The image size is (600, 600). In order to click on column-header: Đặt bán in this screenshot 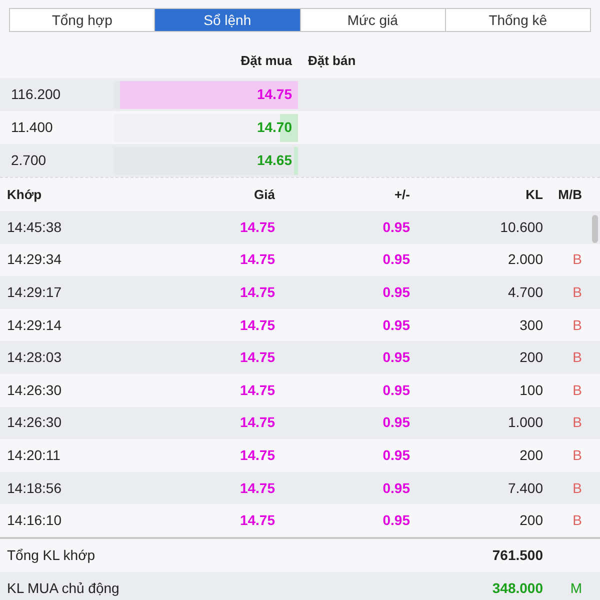, I will do `click(331, 61)`.